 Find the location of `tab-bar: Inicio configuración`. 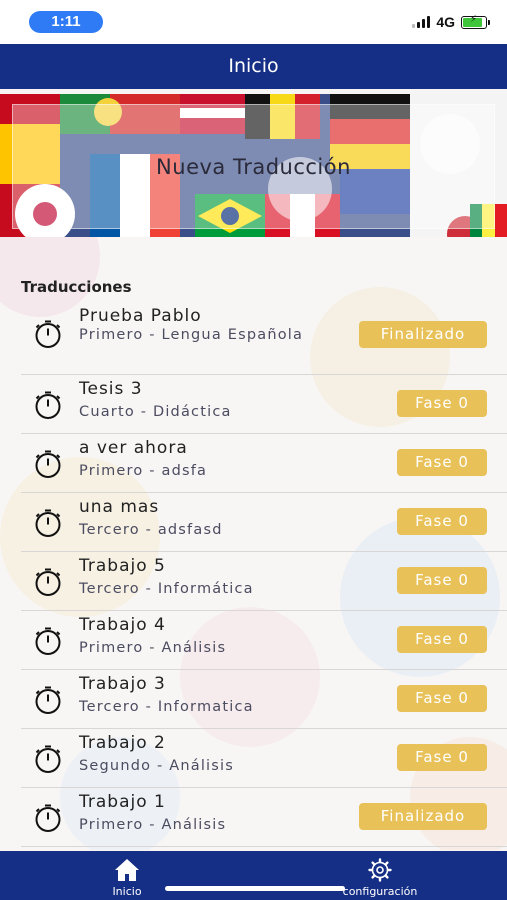

tab-bar: Inicio configuración is located at coordinates (253, 875).